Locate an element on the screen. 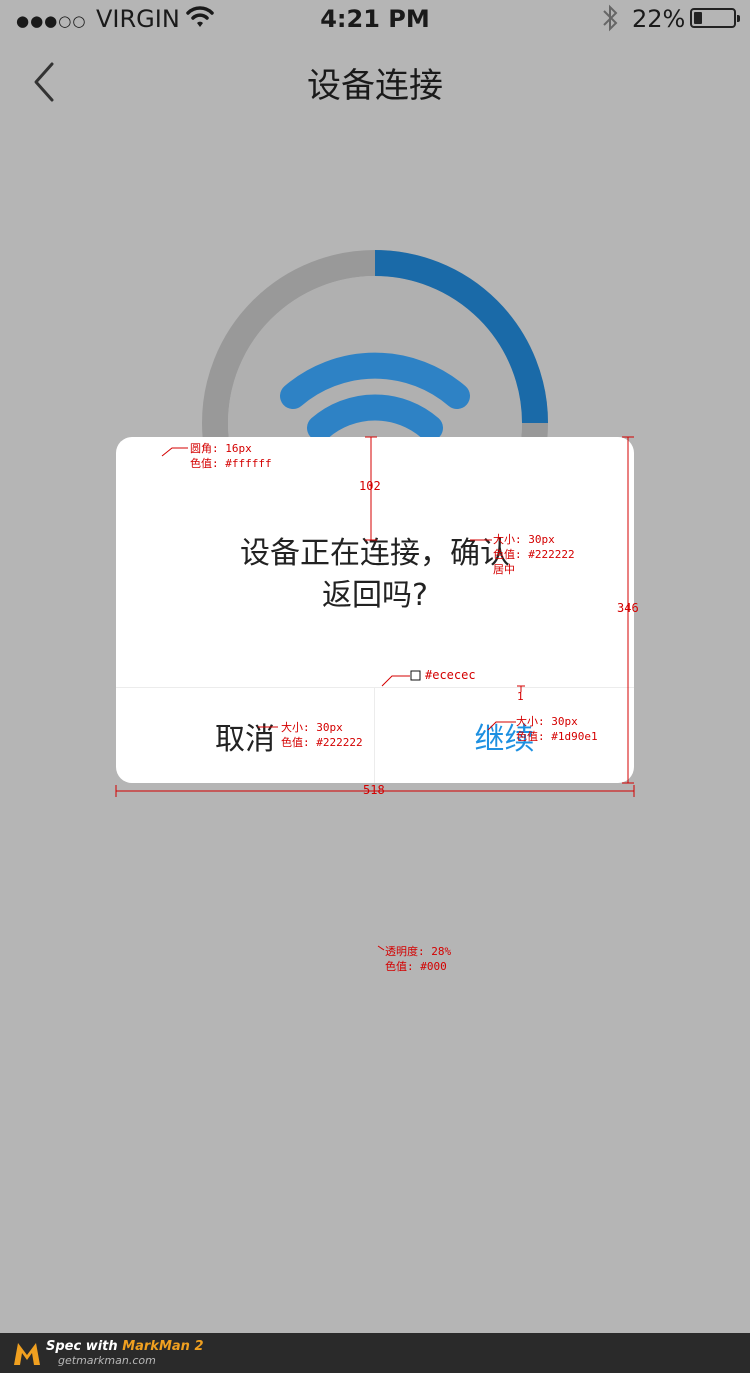  page-title: 设备连接 is located at coordinates (375, 86).